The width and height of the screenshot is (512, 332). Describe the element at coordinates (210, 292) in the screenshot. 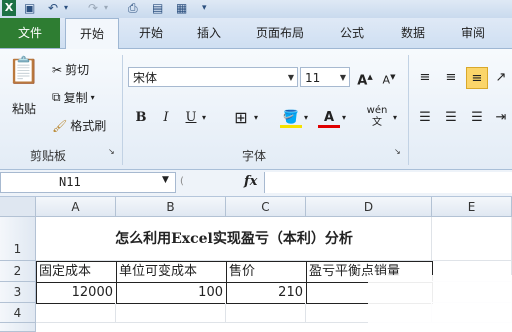

I see `cell-value: 100` at that location.